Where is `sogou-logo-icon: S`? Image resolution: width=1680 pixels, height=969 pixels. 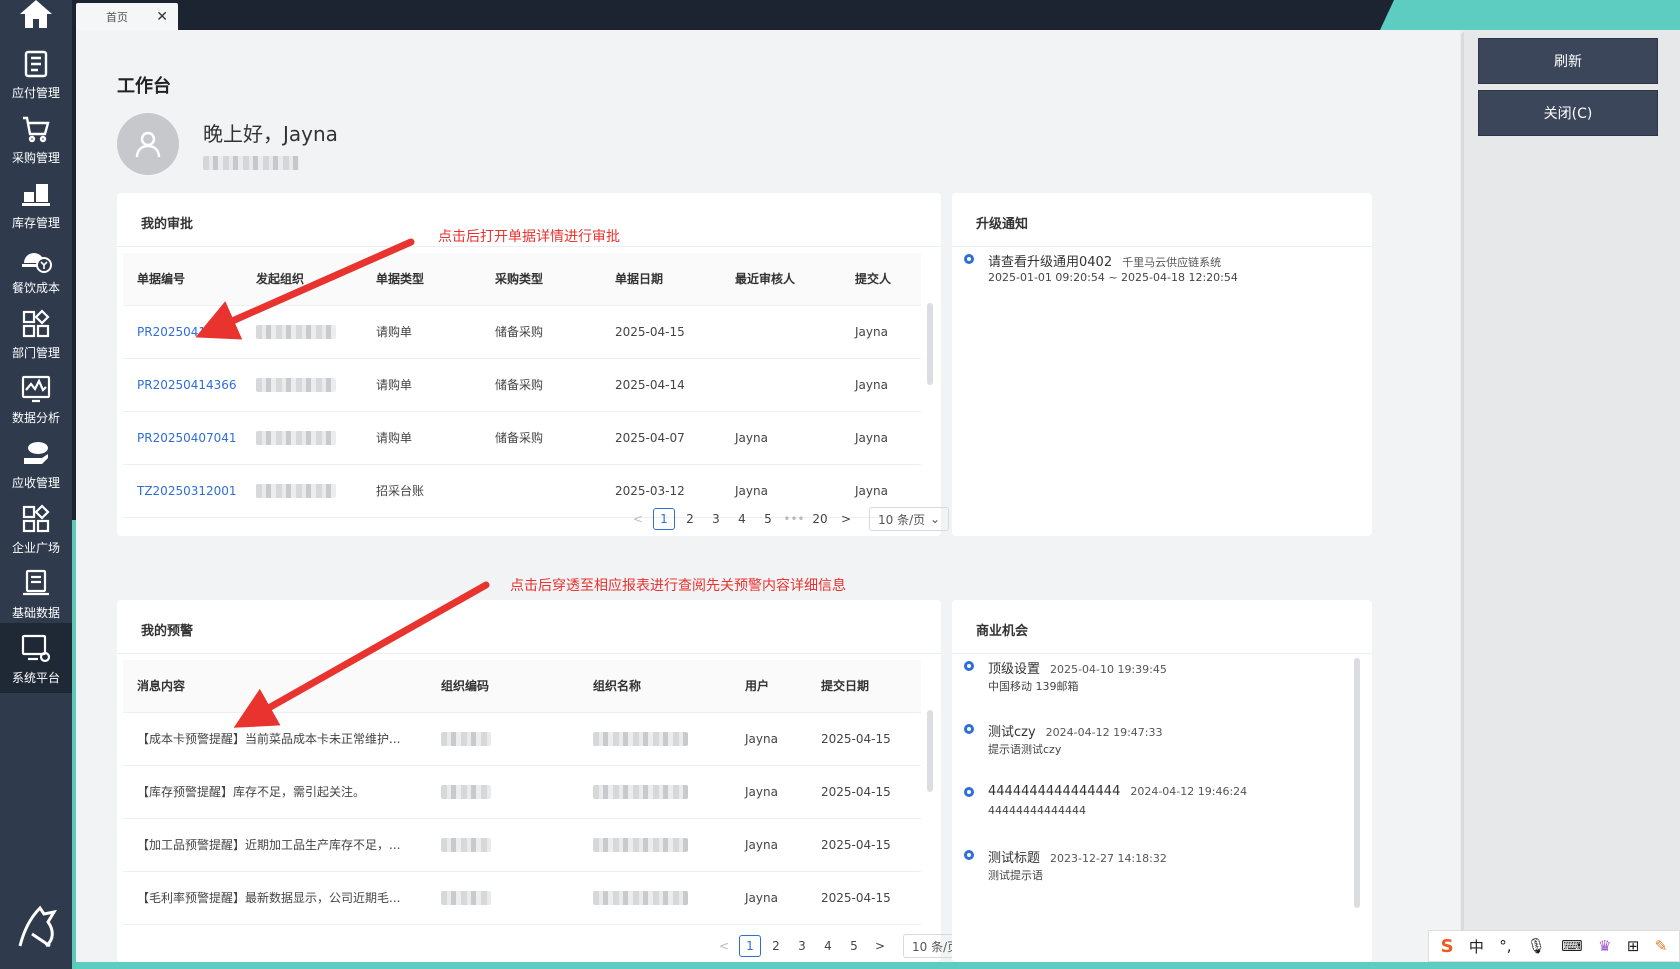 sogou-logo-icon: S is located at coordinates (1447, 946).